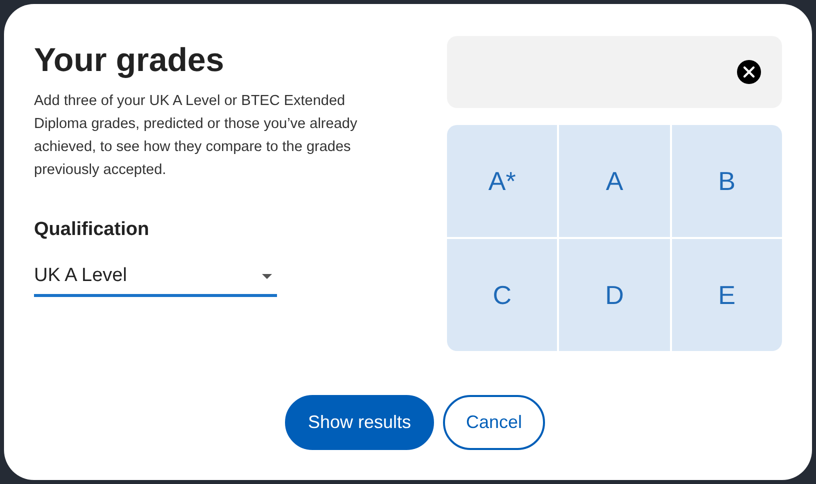 The image size is (816, 484). What do you see at coordinates (494, 422) in the screenshot?
I see `cancel-button: Cancel` at bounding box center [494, 422].